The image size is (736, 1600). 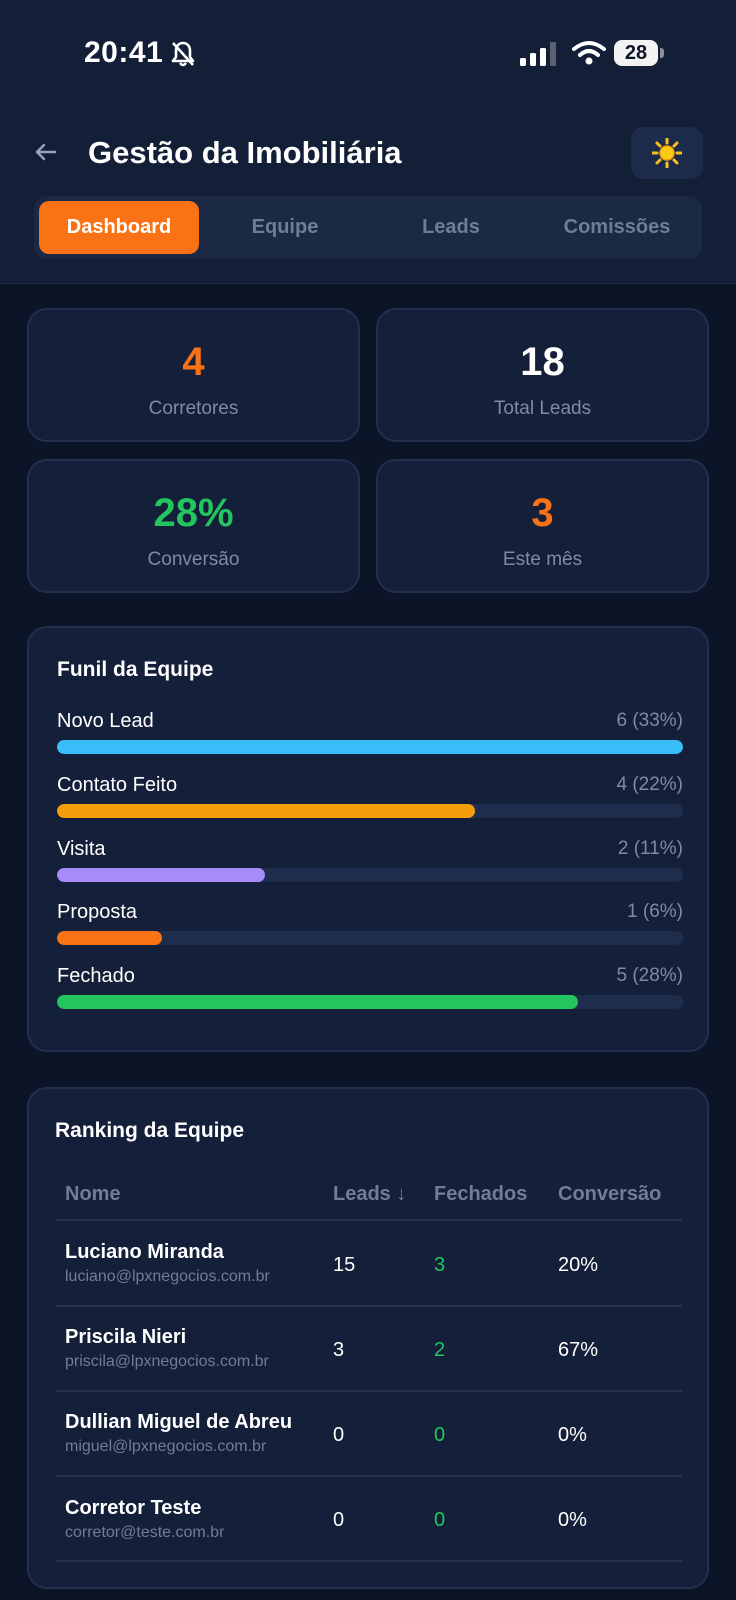 I want to click on stat-card-conversao: 28% Conversão, so click(x=193, y=526).